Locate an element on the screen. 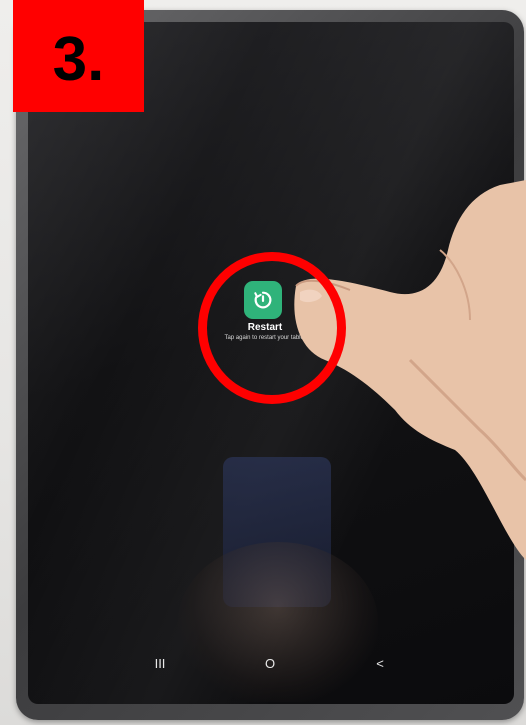 The image size is (526, 725). back-icon: < is located at coordinates (380, 663).